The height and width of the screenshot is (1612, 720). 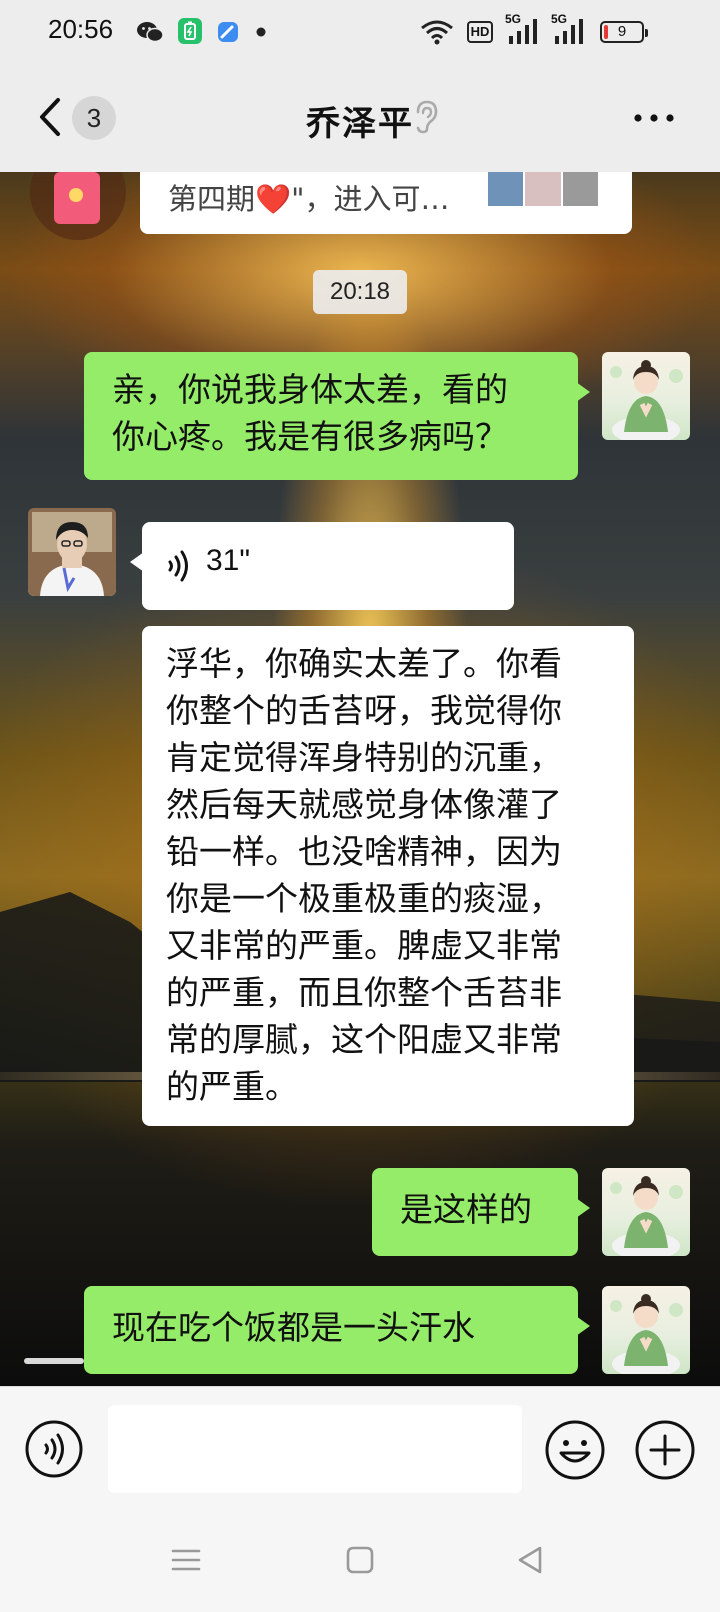 I want to click on status-bar: 20:56 HD 5G 5G 9, so click(x=360, y=33).